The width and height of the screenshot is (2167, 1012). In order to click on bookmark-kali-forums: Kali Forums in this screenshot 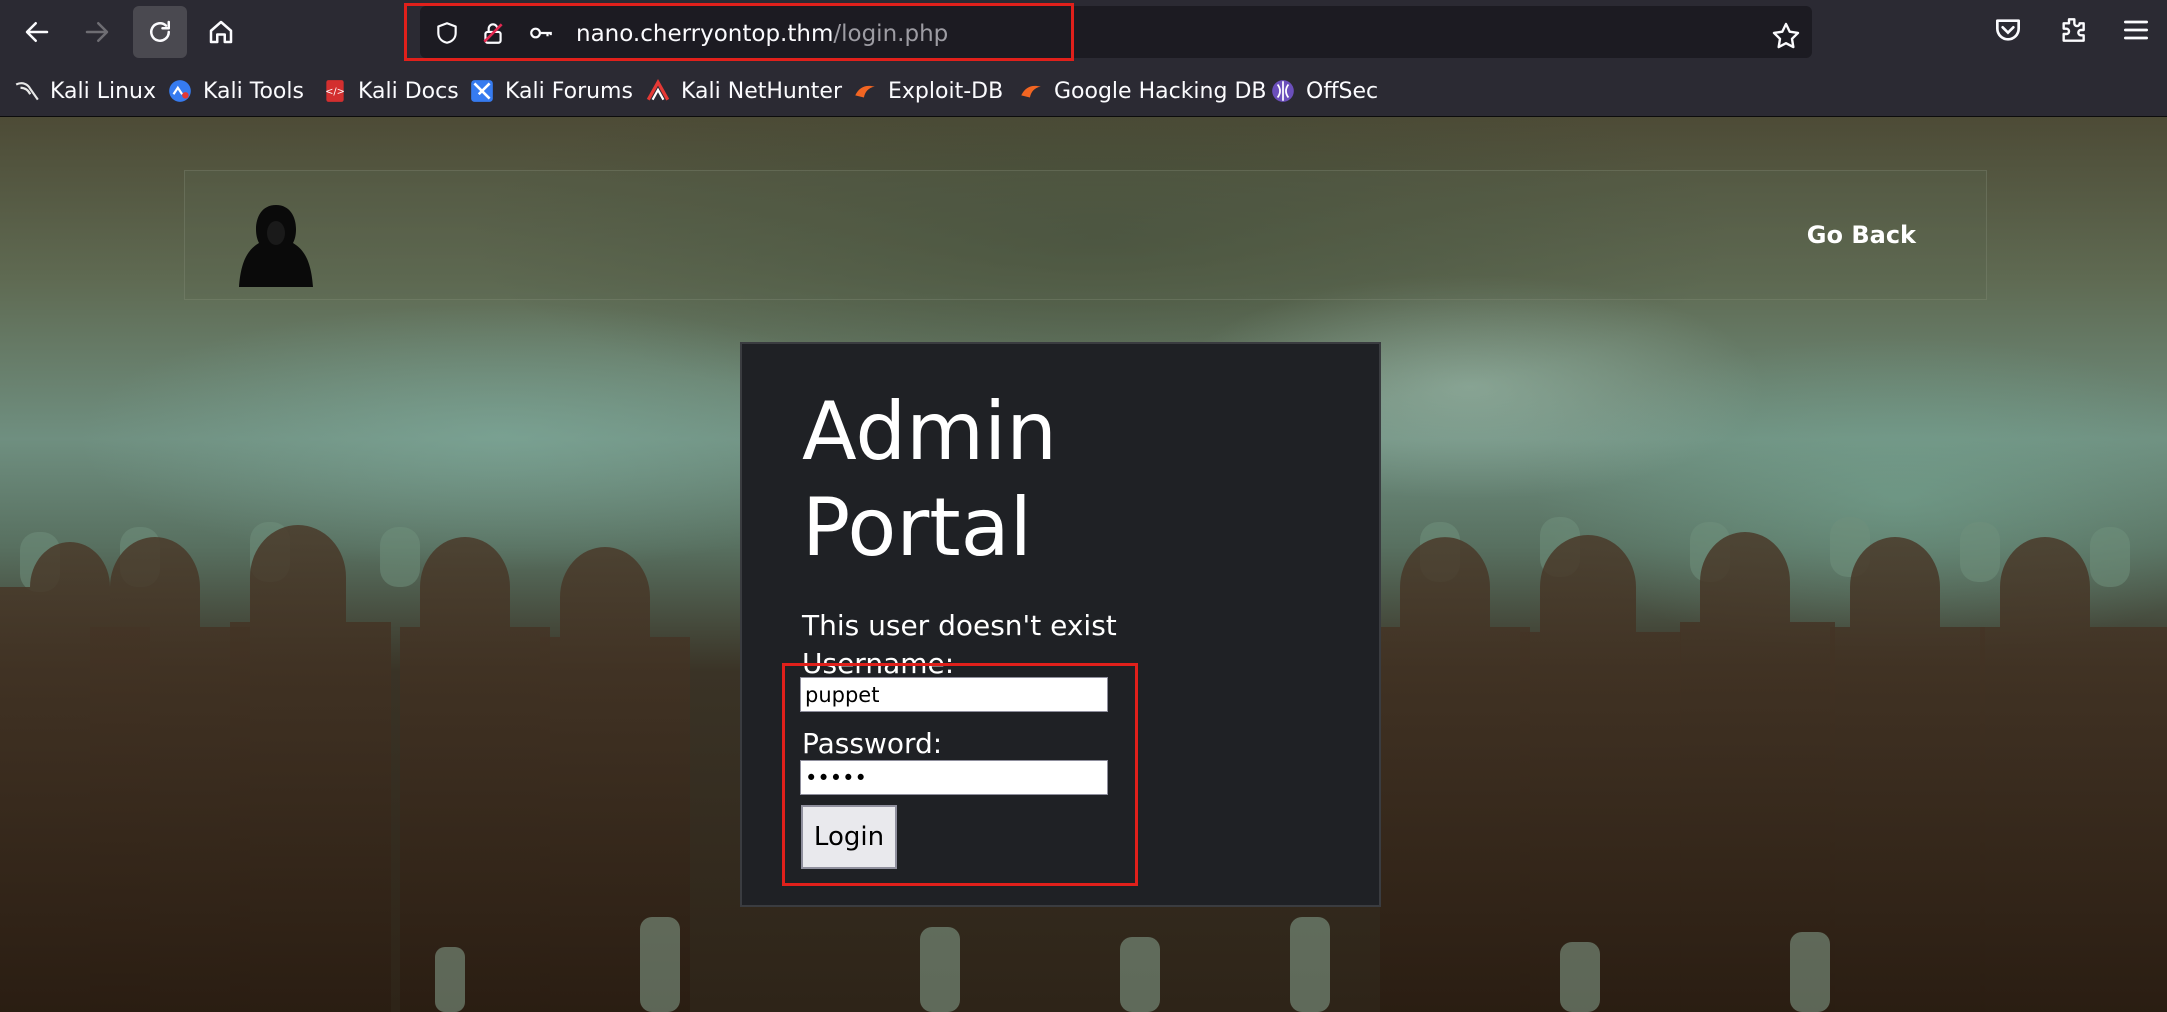, I will do `click(551, 91)`.